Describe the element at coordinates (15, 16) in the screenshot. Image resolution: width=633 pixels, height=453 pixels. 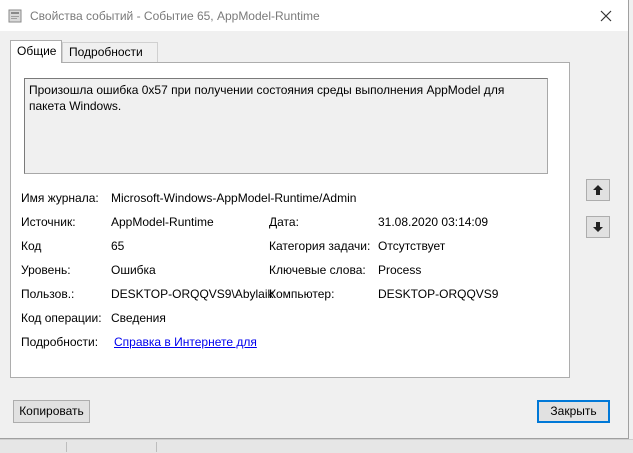
I see `event-viewer-icon` at that location.